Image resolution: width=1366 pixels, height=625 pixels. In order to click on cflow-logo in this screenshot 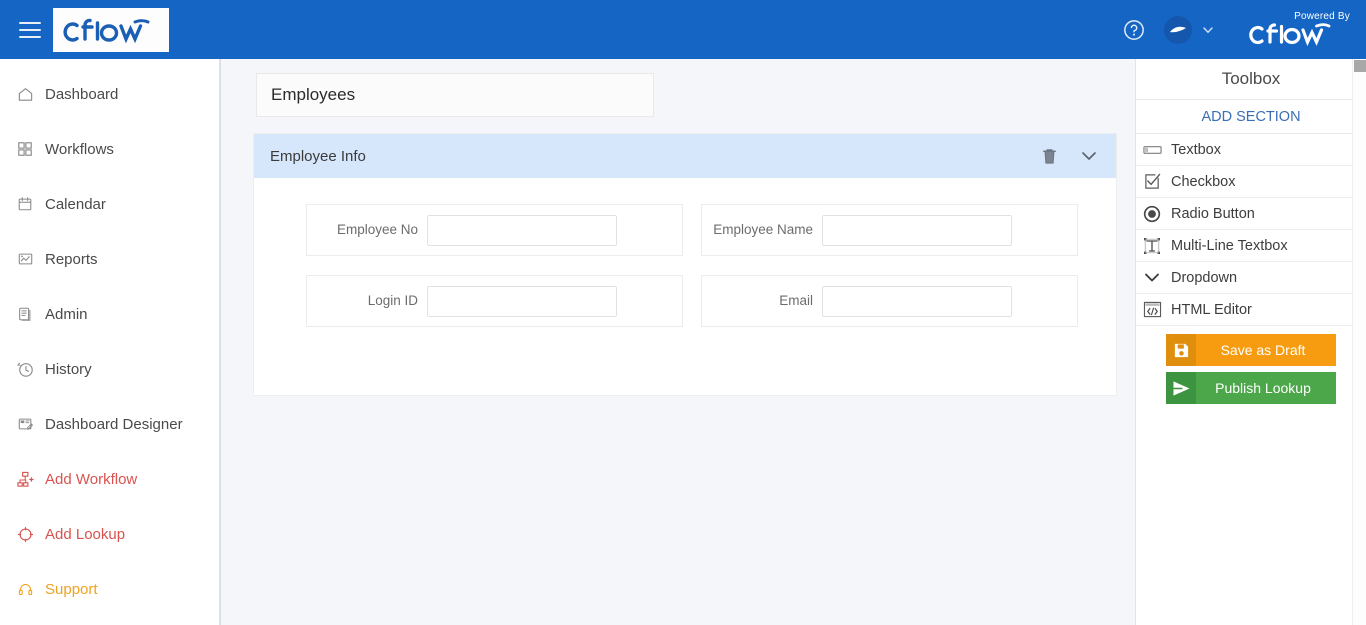, I will do `click(111, 29)`.